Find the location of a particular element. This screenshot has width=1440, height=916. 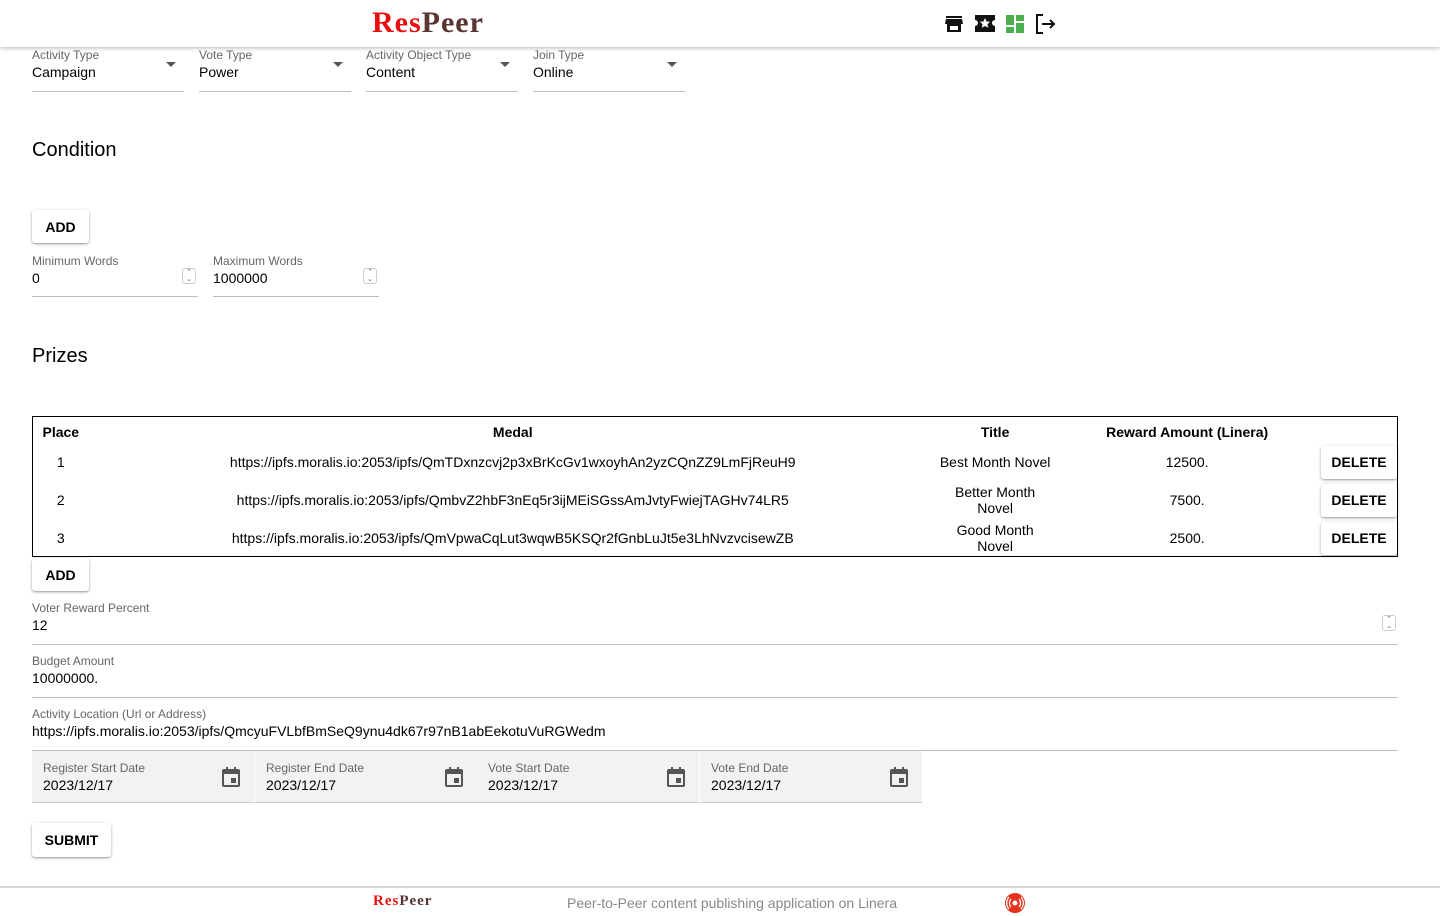

minimum-words-input: Minimum Words 0 ⌃ ⌄ is located at coordinates (115, 275).